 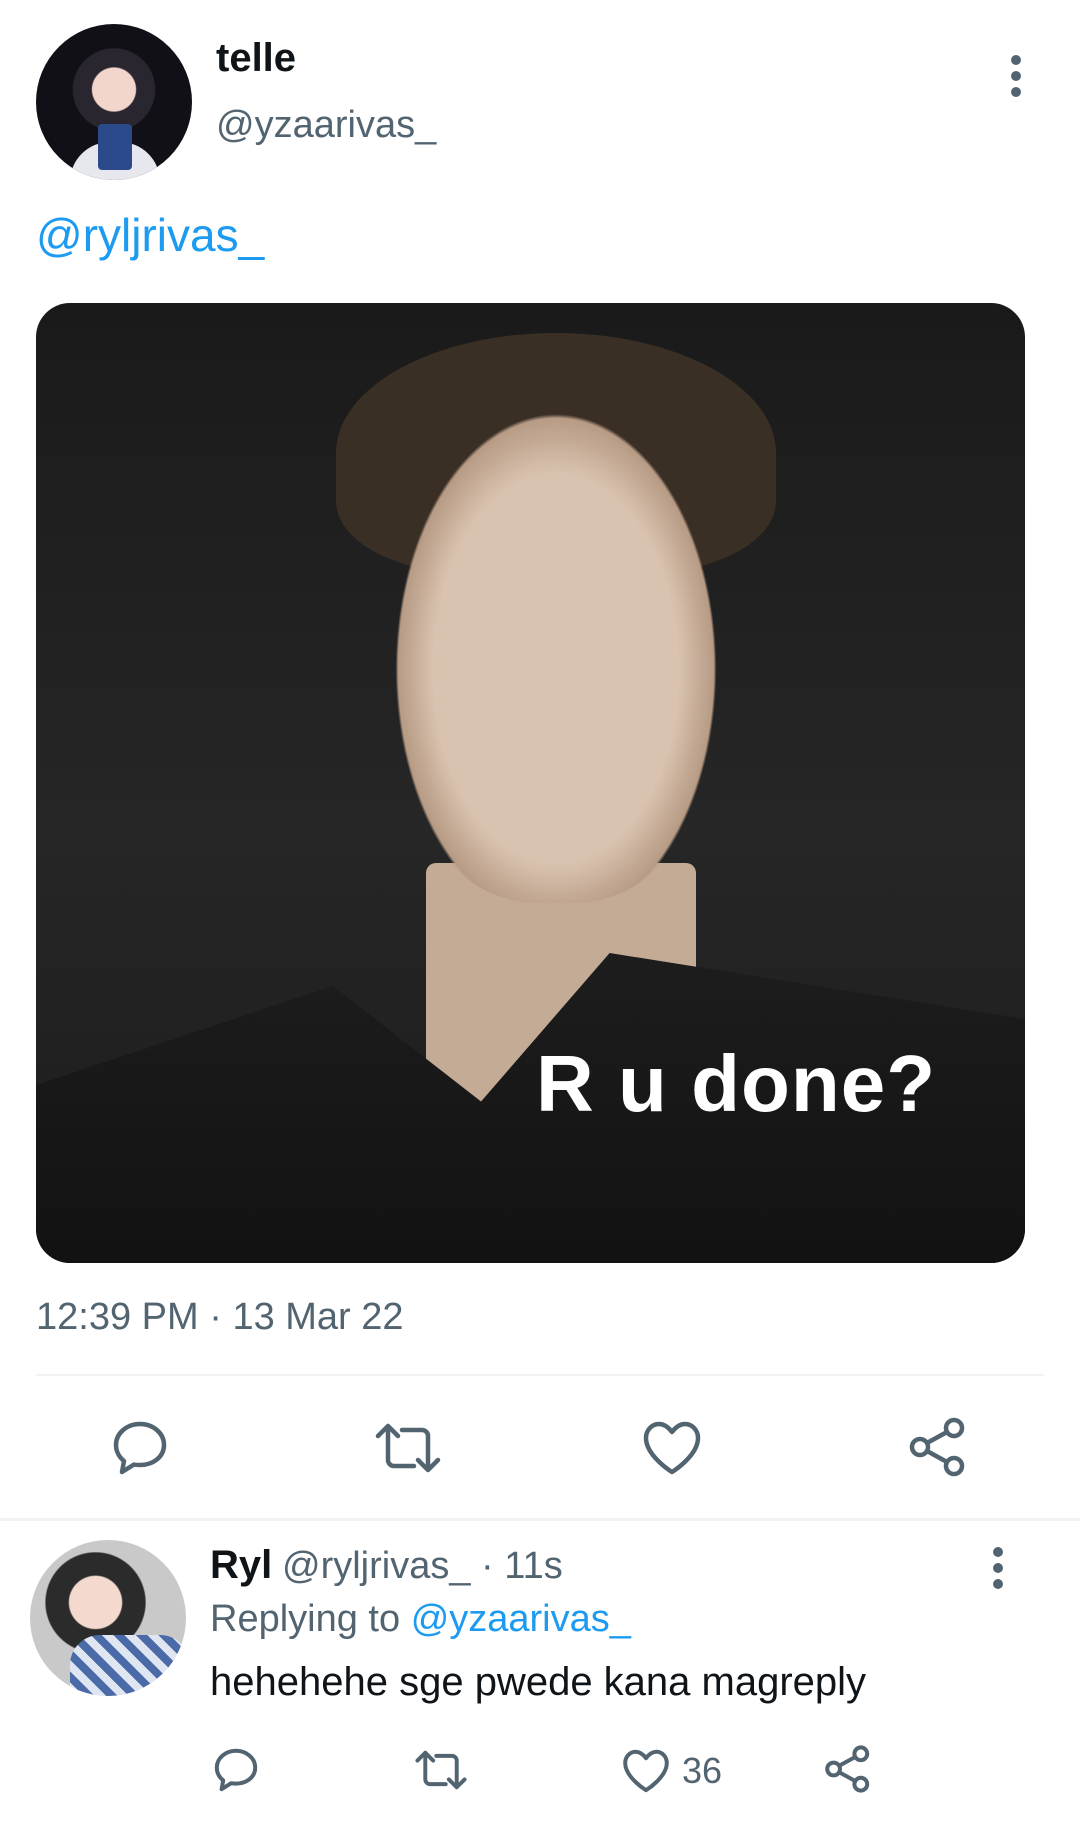 What do you see at coordinates (540, 1519) in the screenshot?
I see `tweet-separator` at bounding box center [540, 1519].